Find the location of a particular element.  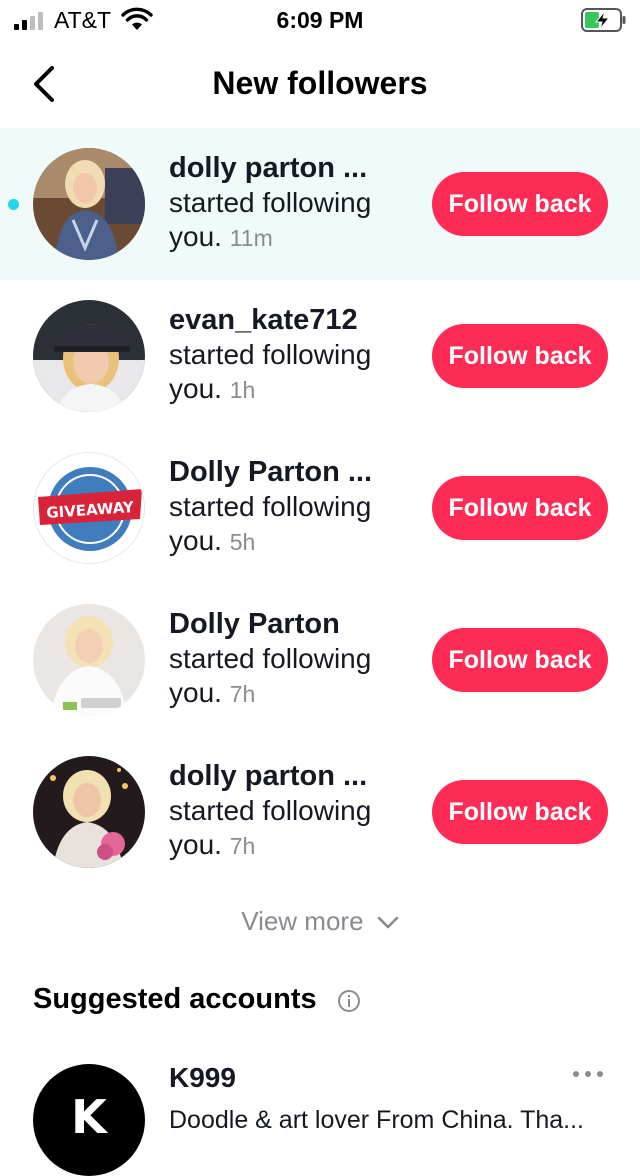

page-title: New followers is located at coordinates (320, 83).